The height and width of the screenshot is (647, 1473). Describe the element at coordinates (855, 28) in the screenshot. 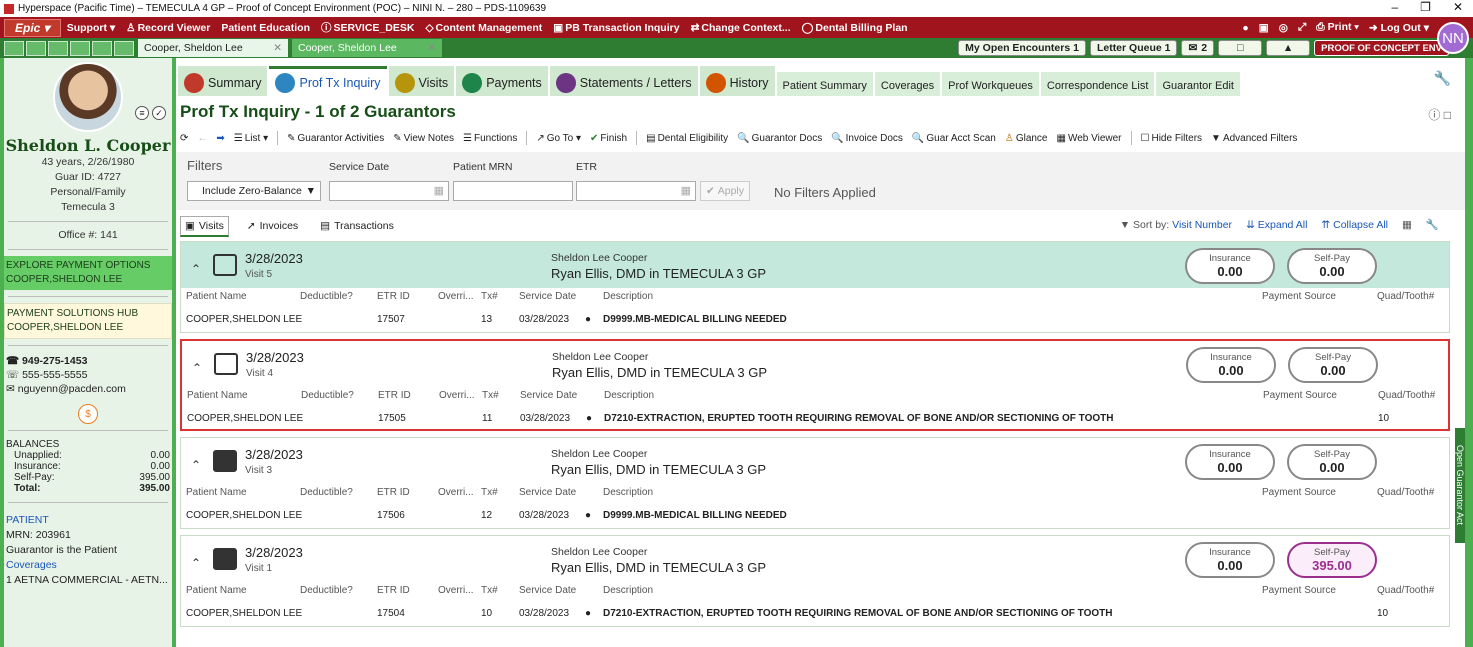

I see `menu-dental-billing-plan: ◯ Dental Billing Plan` at that location.